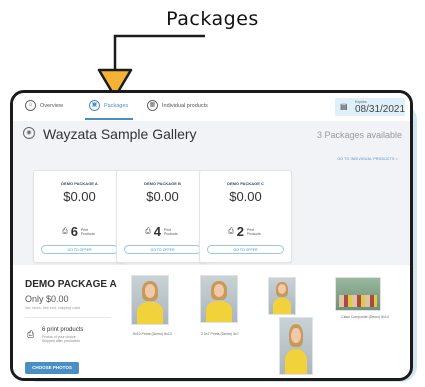 This screenshot has width=425, height=387. Describe the element at coordinates (220, 334) in the screenshot. I see `photo-caption: 2 5x7 Prints (Demo) 5x7` at that location.